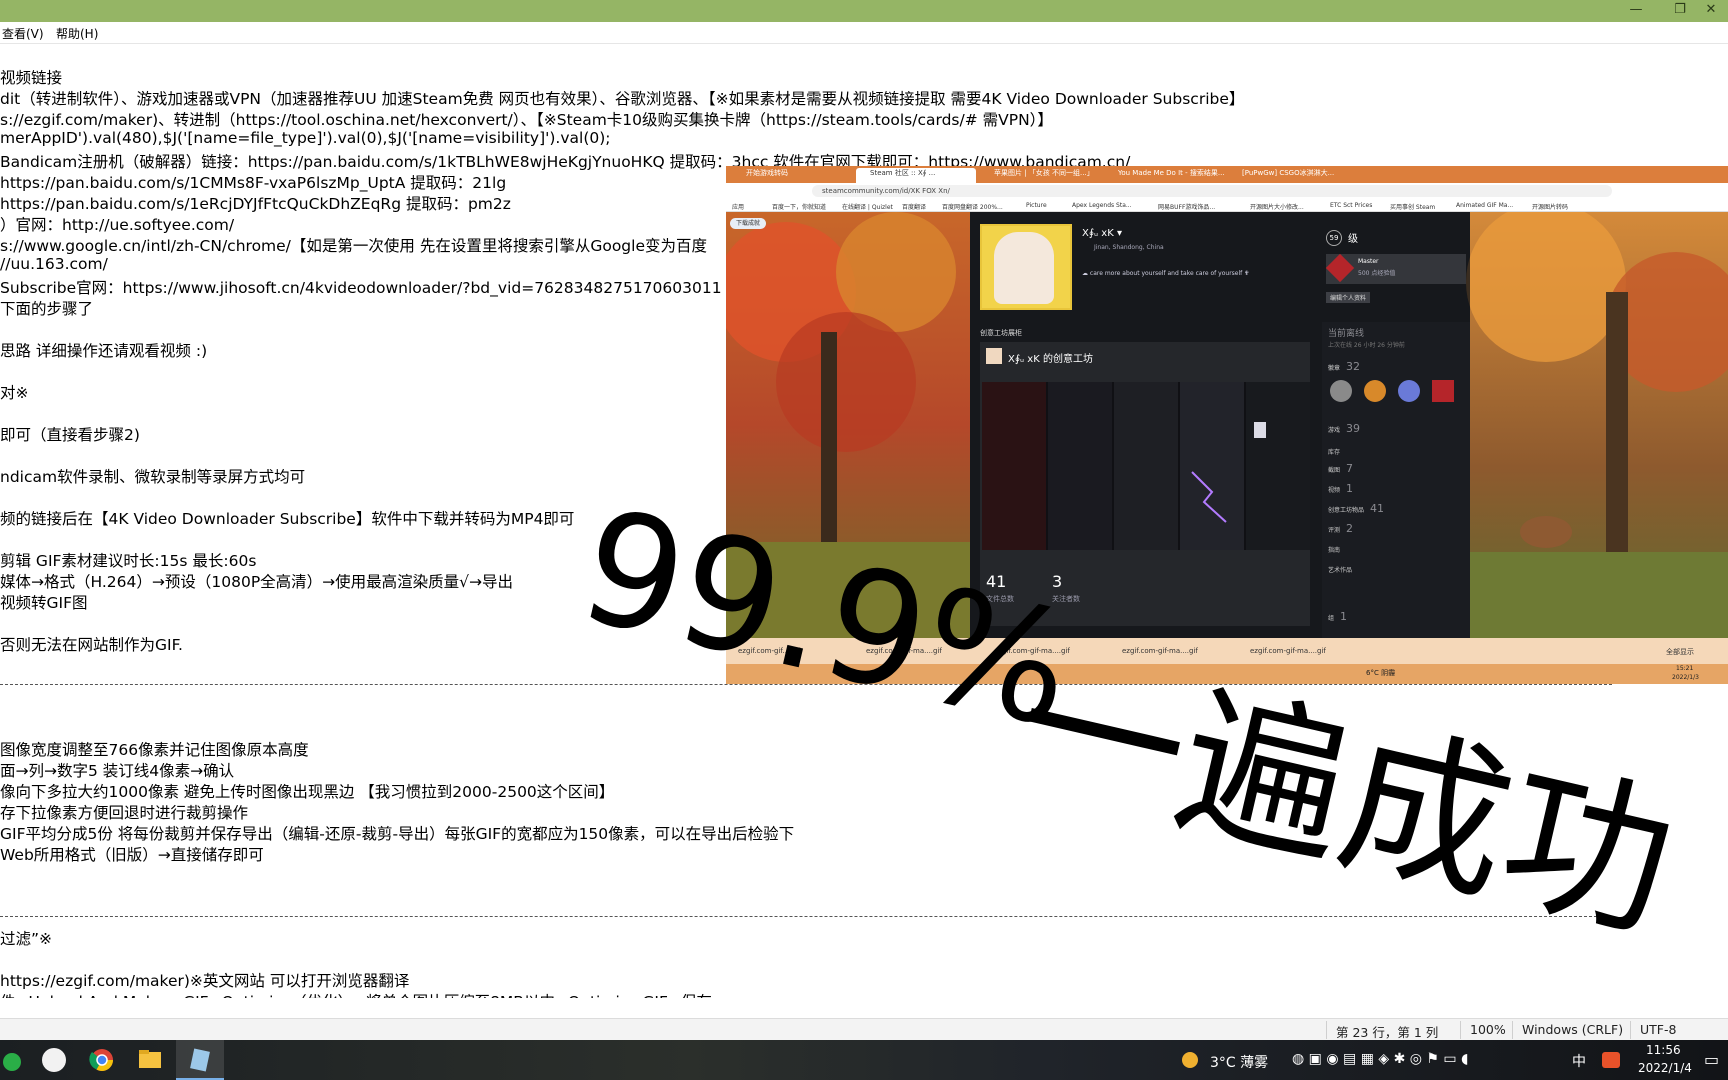 The height and width of the screenshot is (1080, 1728). What do you see at coordinates (1680, 652) in the screenshot?
I see `show-all-downloads: 全部显示` at bounding box center [1680, 652].